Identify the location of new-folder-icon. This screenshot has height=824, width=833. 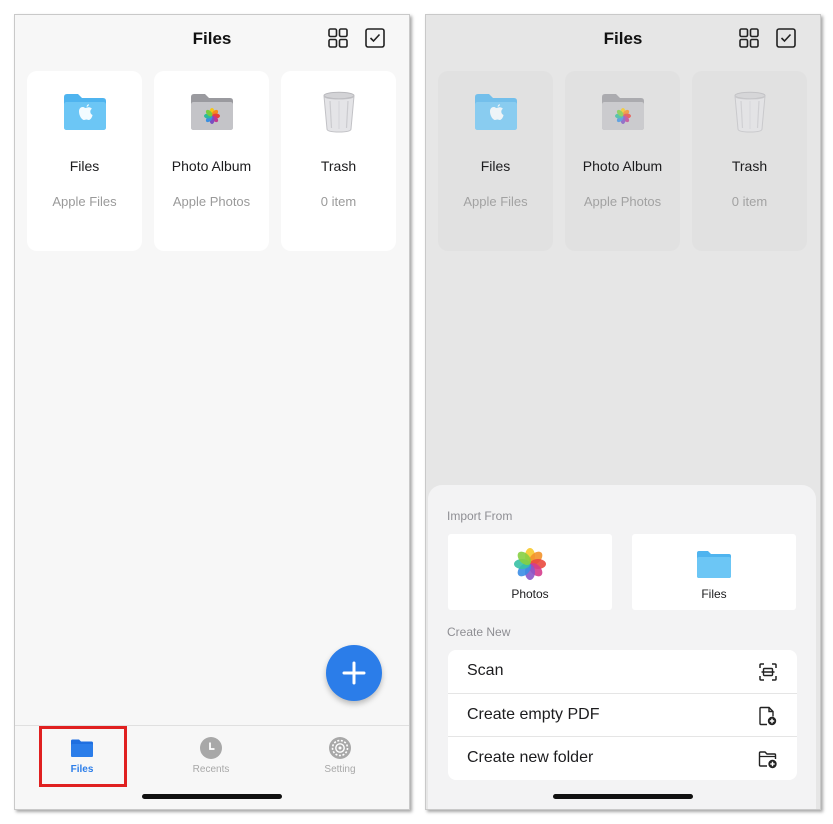
(767, 760).